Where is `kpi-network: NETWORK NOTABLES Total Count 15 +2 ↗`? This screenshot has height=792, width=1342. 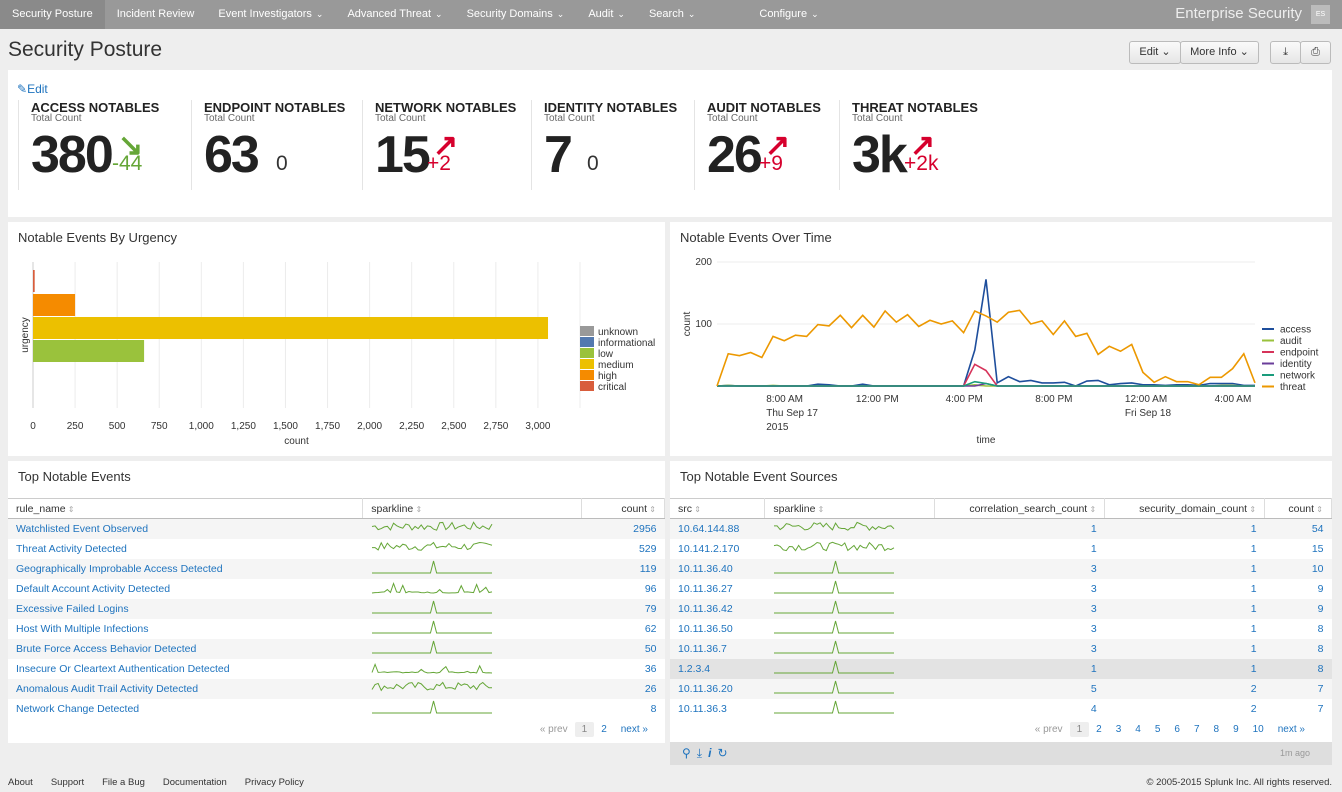 kpi-network: NETWORK NOTABLES Total Count 15 +2 ↗ is located at coordinates (442, 145).